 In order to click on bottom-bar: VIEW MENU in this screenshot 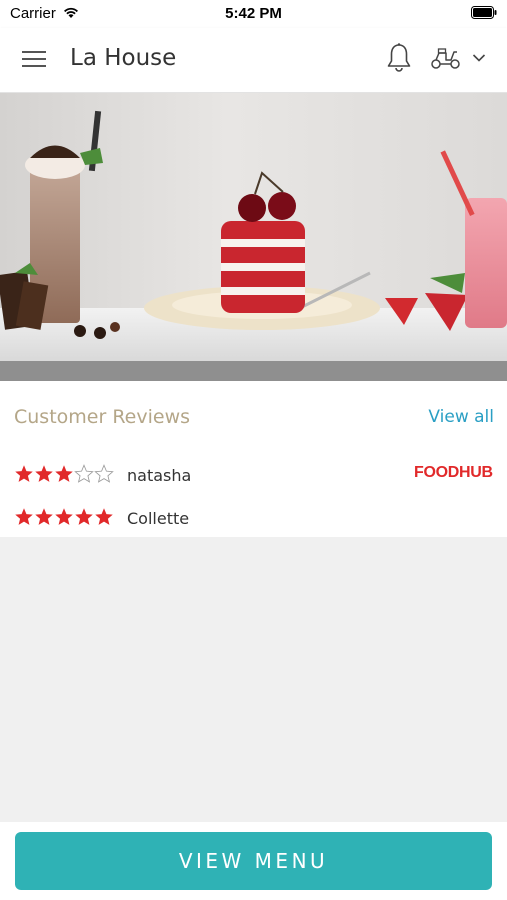, I will do `click(253, 861)`.